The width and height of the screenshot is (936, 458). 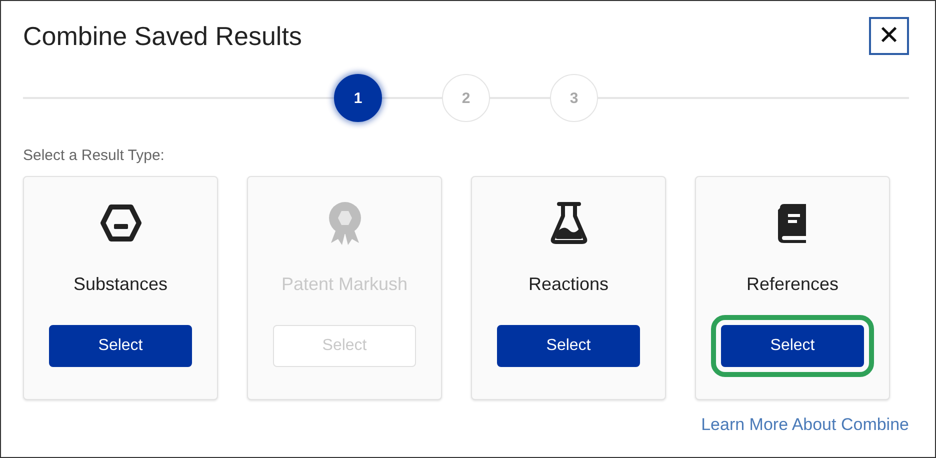 What do you see at coordinates (358, 98) in the screenshot?
I see `step-indicator: 1` at bounding box center [358, 98].